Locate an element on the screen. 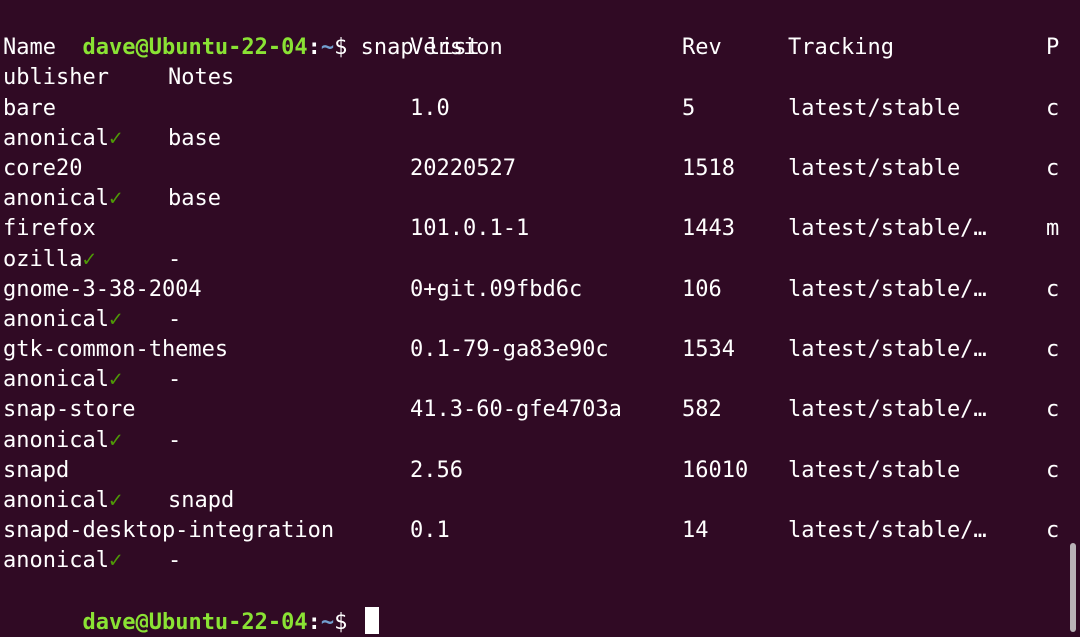 Image resolution: width=1080 pixels, height=637 pixels. command-line: dave@Ubuntu-22-04:~$ snap list is located at coordinates (532, 31).